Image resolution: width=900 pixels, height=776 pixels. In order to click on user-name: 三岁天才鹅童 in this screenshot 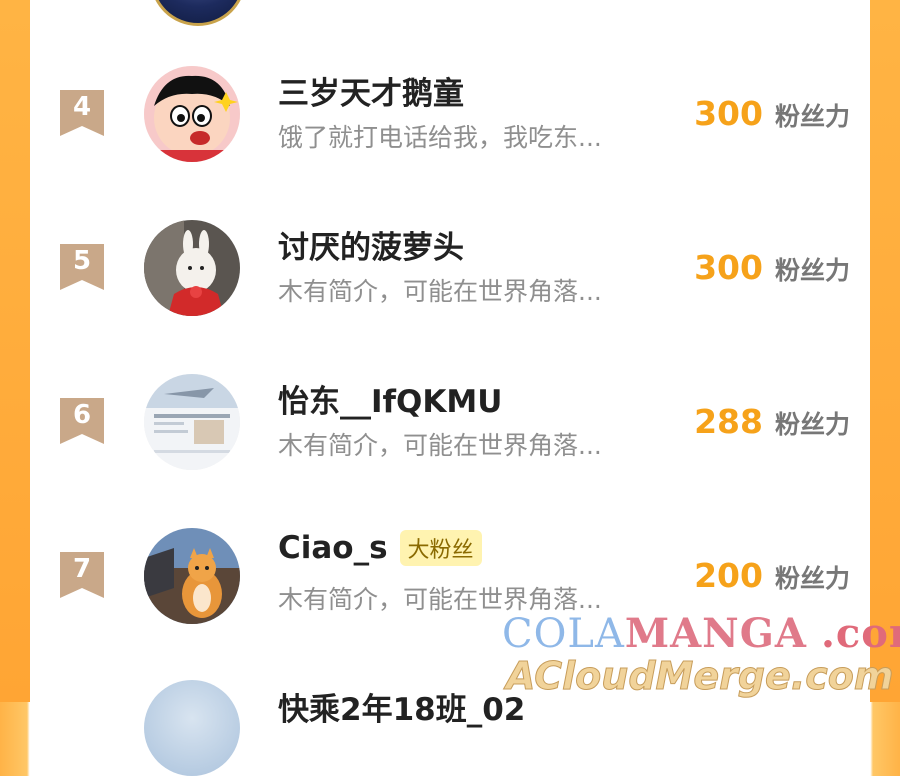, I will do `click(371, 90)`.